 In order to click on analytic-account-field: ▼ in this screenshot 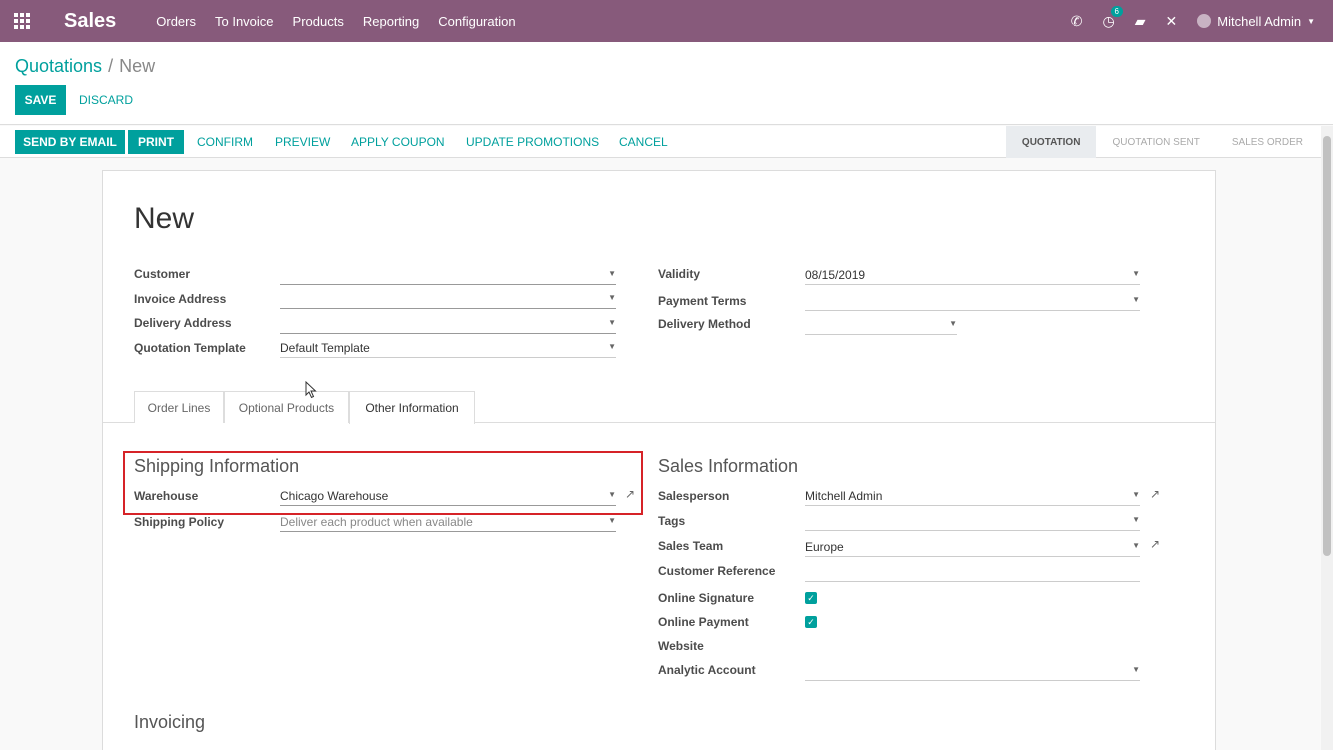, I will do `click(972, 671)`.